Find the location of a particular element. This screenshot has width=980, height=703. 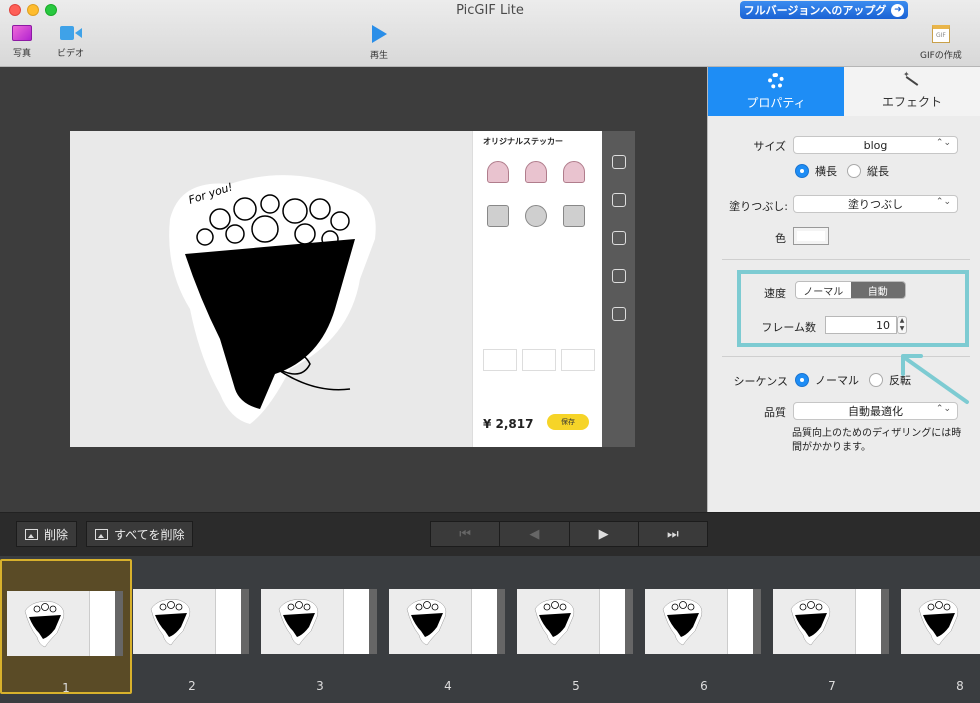

tab-properties: プロパティ is located at coordinates (776, 91).